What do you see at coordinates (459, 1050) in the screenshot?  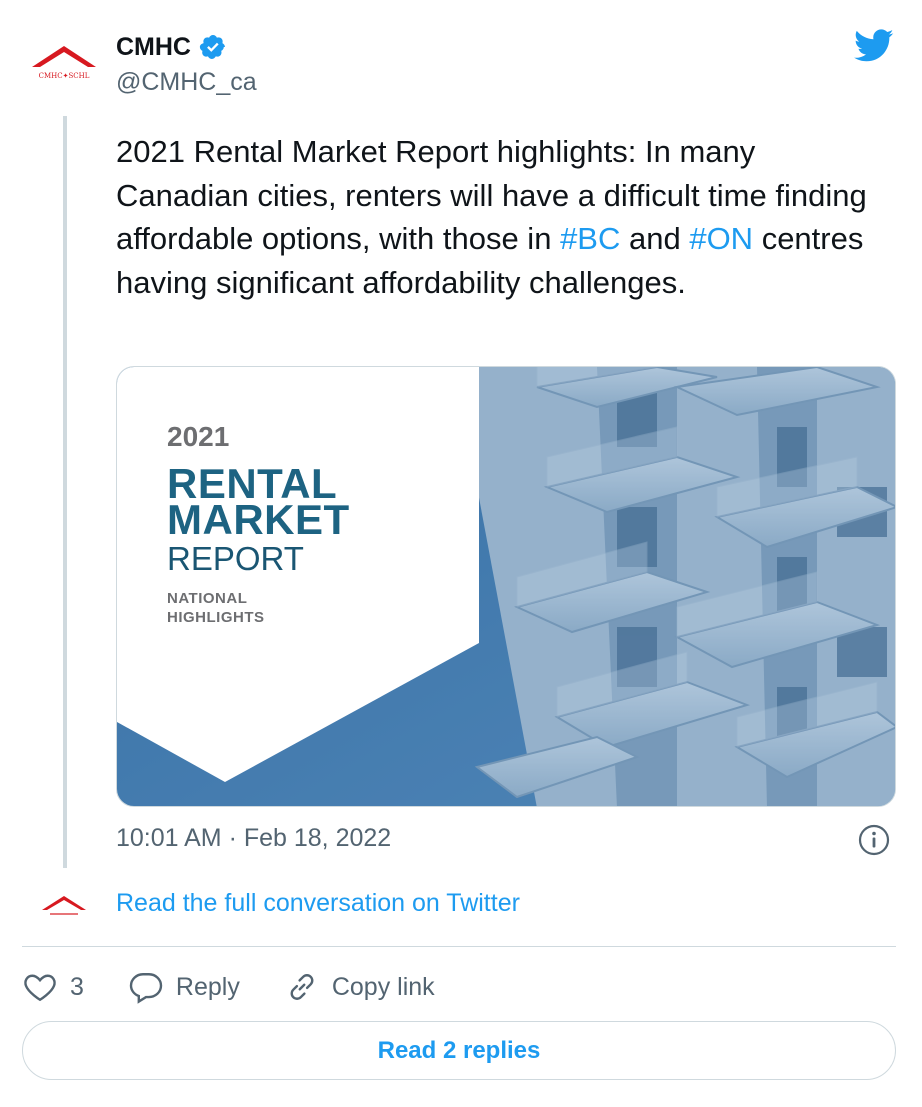 I see `read-replies-button: Read 2 replies` at bounding box center [459, 1050].